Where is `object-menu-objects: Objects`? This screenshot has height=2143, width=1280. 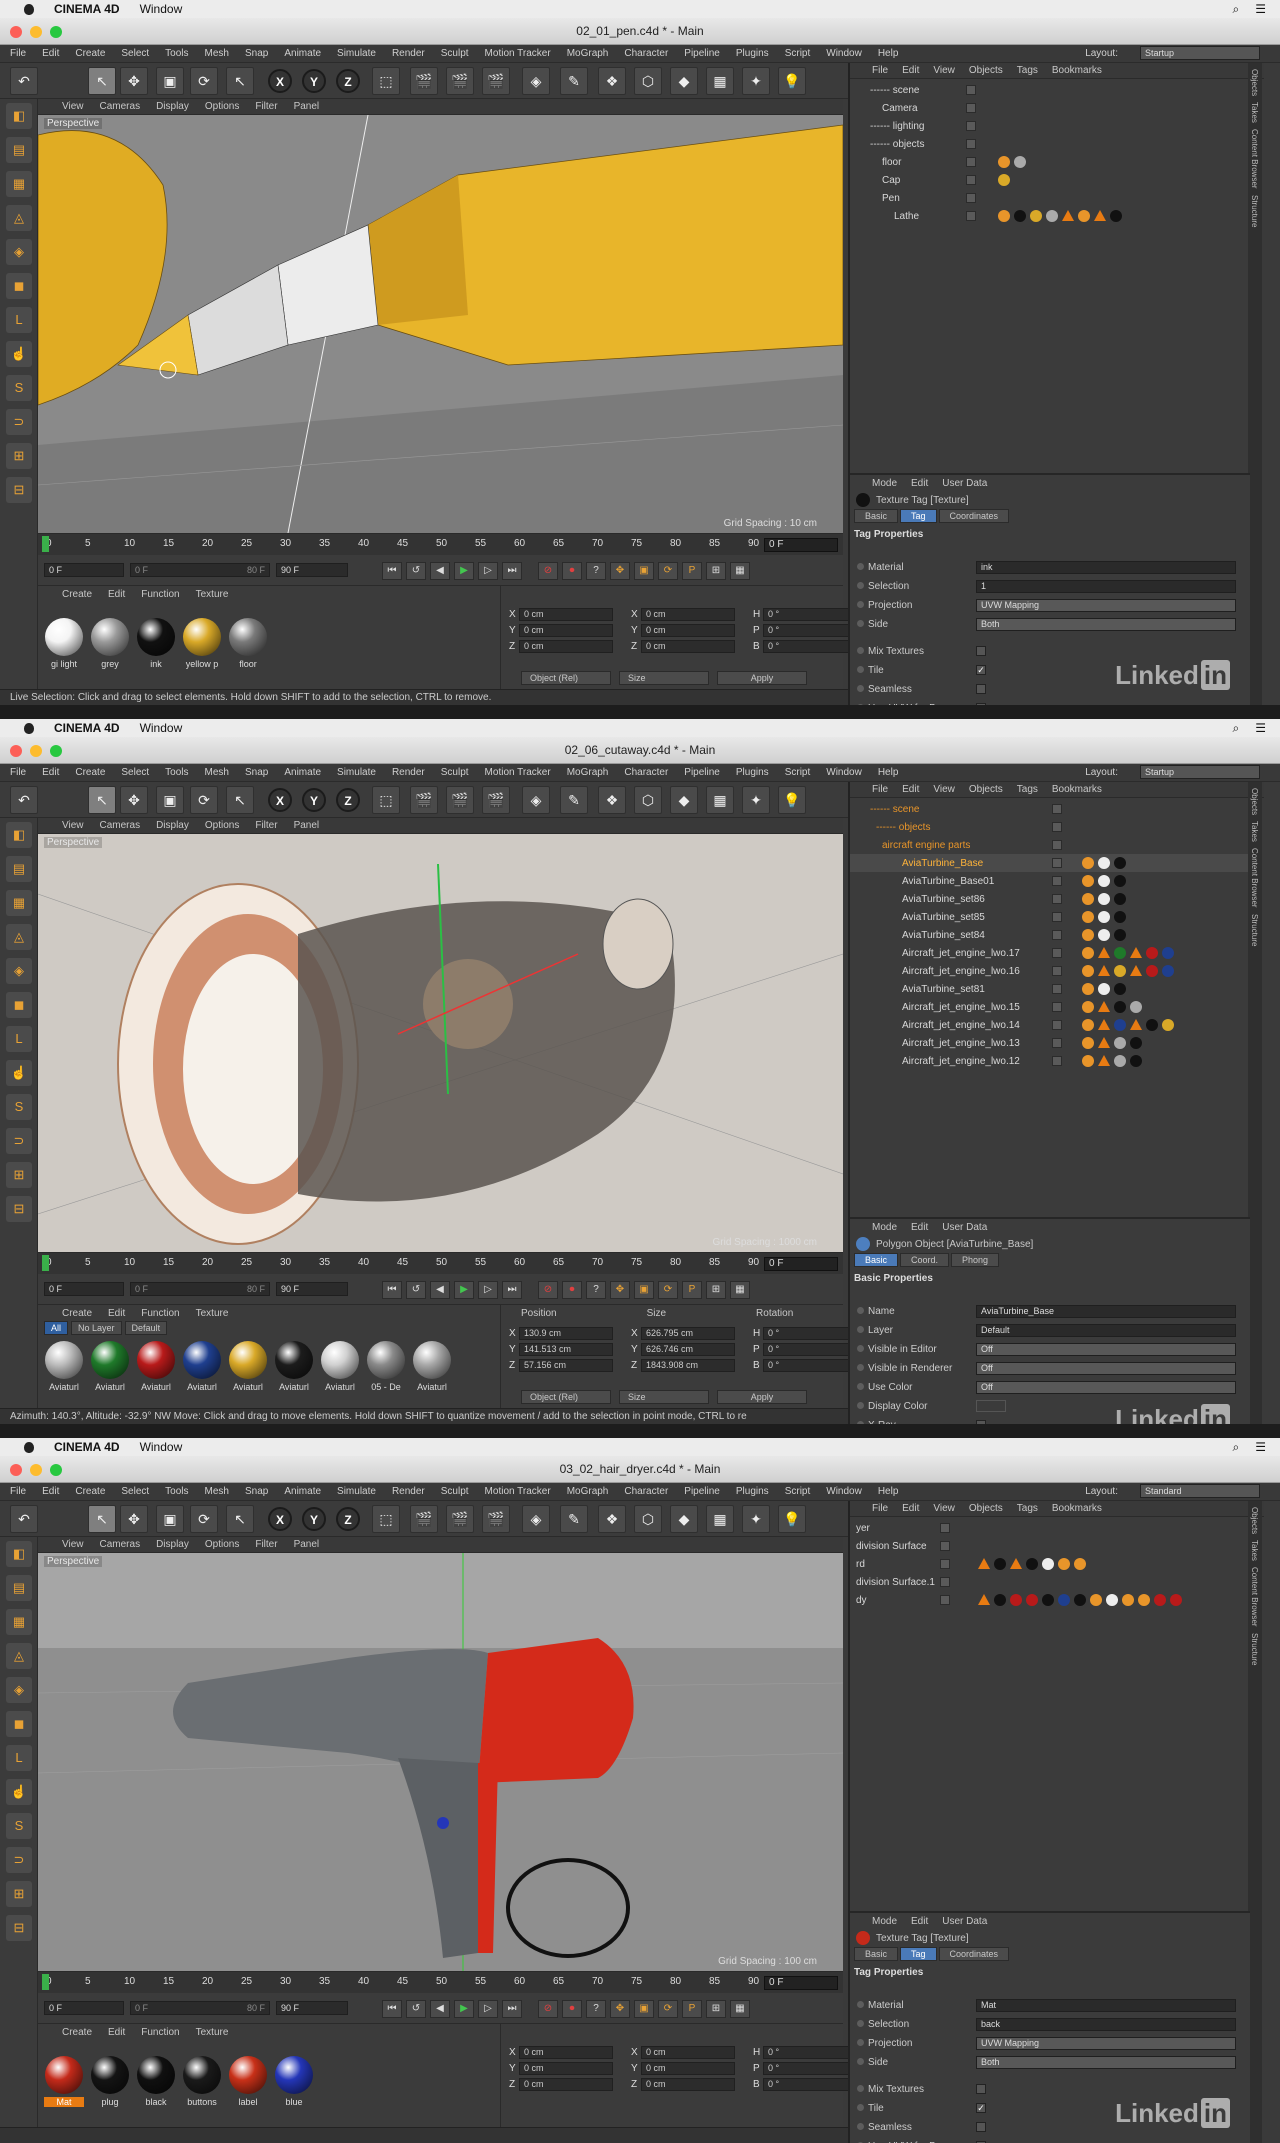 object-menu-objects: Objects is located at coordinates (986, 1508).